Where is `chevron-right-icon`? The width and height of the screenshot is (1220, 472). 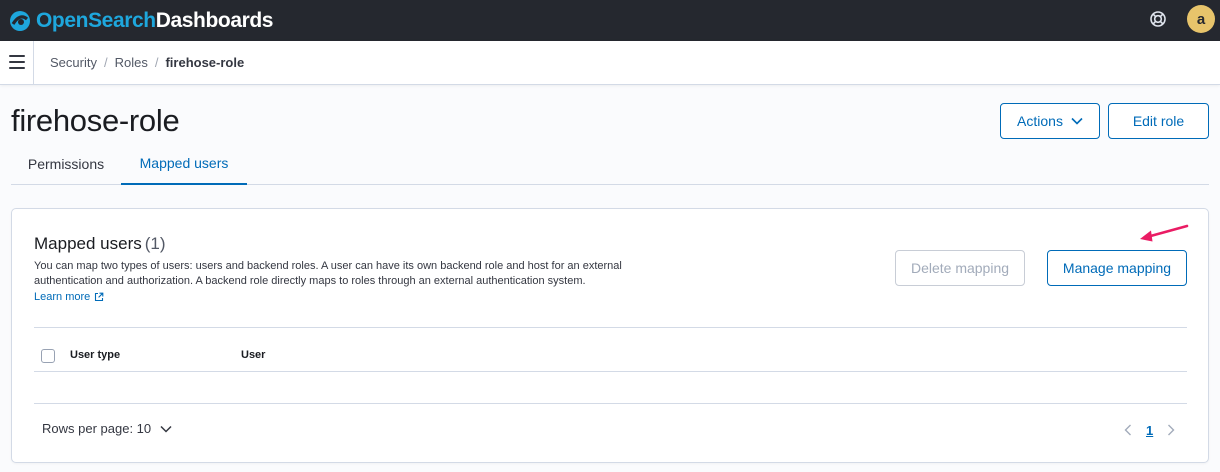 chevron-right-icon is located at coordinates (1171, 430).